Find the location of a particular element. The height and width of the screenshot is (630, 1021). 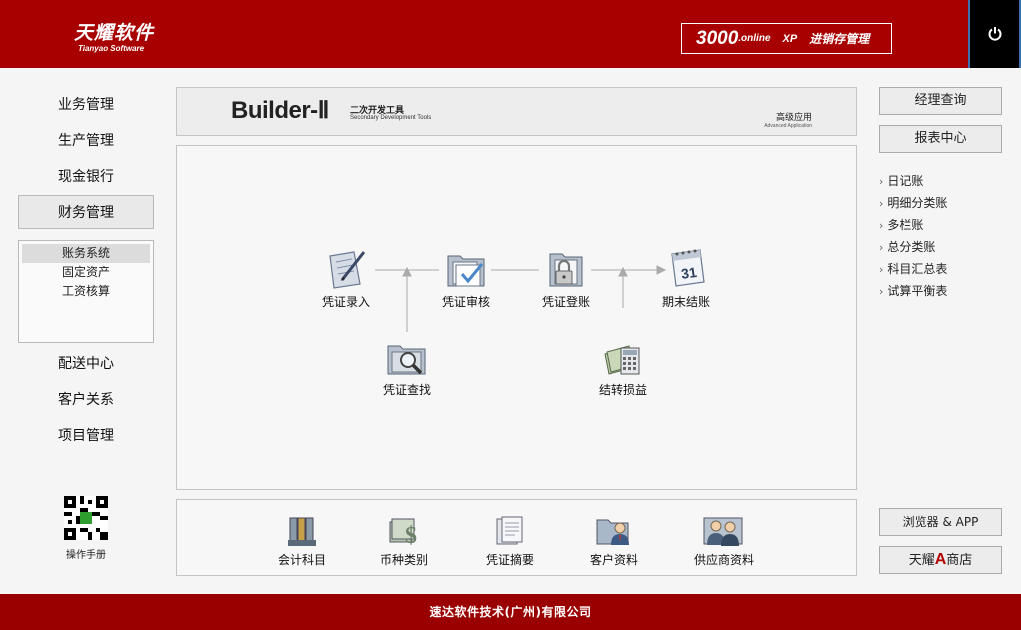

folder-check-icon is located at coordinates (466, 271).